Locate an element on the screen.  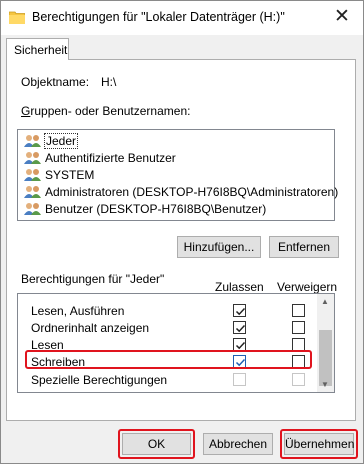
highlight-apply is located at coordinates (319, 444).